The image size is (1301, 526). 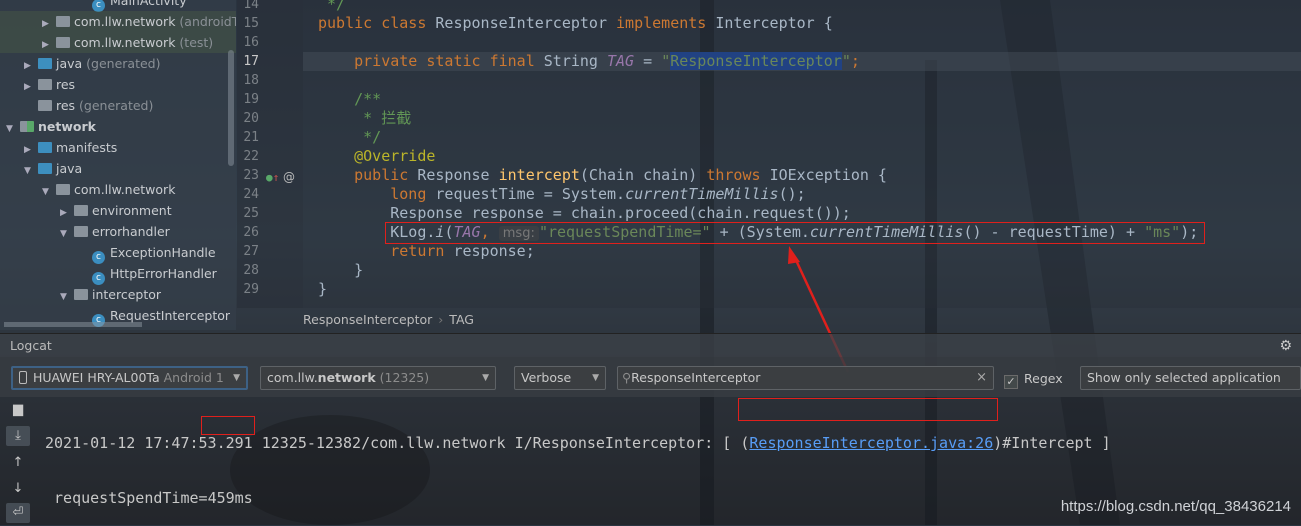 I want to click on tree-item-label: HttpErrorHandler, so click(x=163, y=273).